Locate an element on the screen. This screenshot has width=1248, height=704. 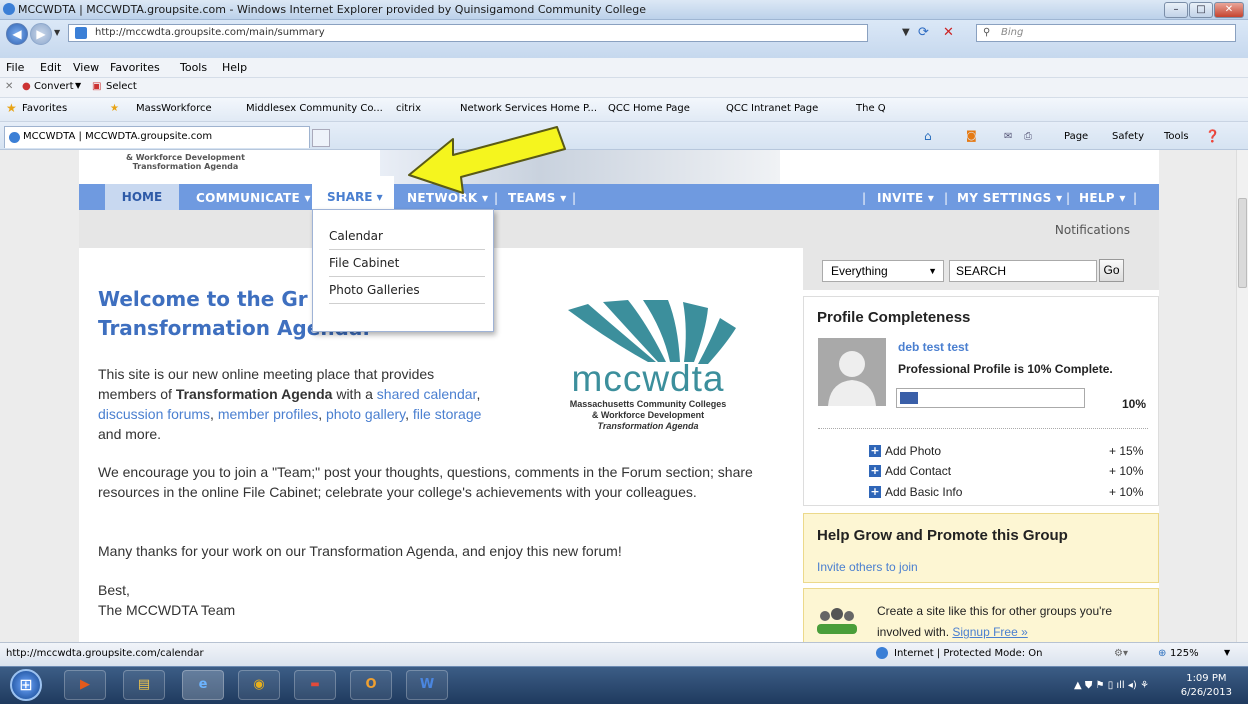
avatar is located at coordinates (852, 372).